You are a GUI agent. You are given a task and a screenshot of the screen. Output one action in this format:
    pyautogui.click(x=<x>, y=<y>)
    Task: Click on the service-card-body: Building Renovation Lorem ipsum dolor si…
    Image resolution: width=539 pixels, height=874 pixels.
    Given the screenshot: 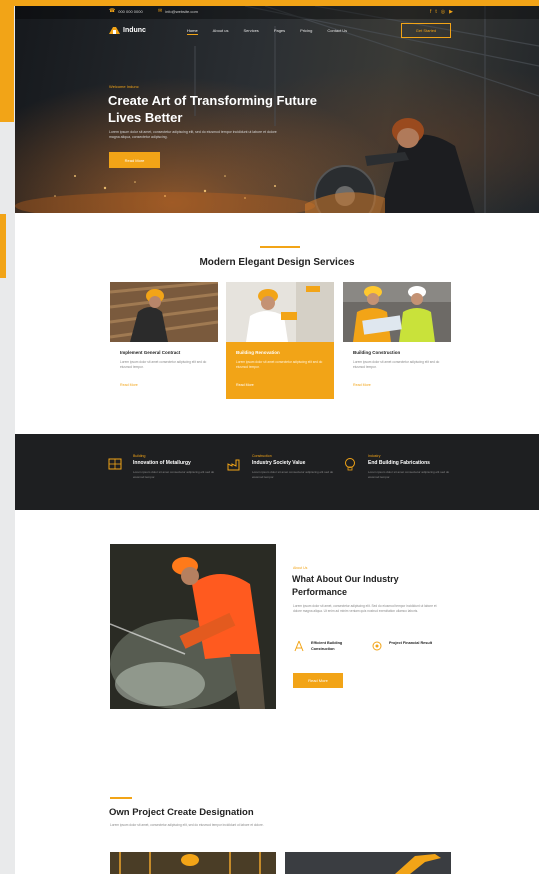 What is the action you would take?
    pyautogui.click(x=280, y=370)
    